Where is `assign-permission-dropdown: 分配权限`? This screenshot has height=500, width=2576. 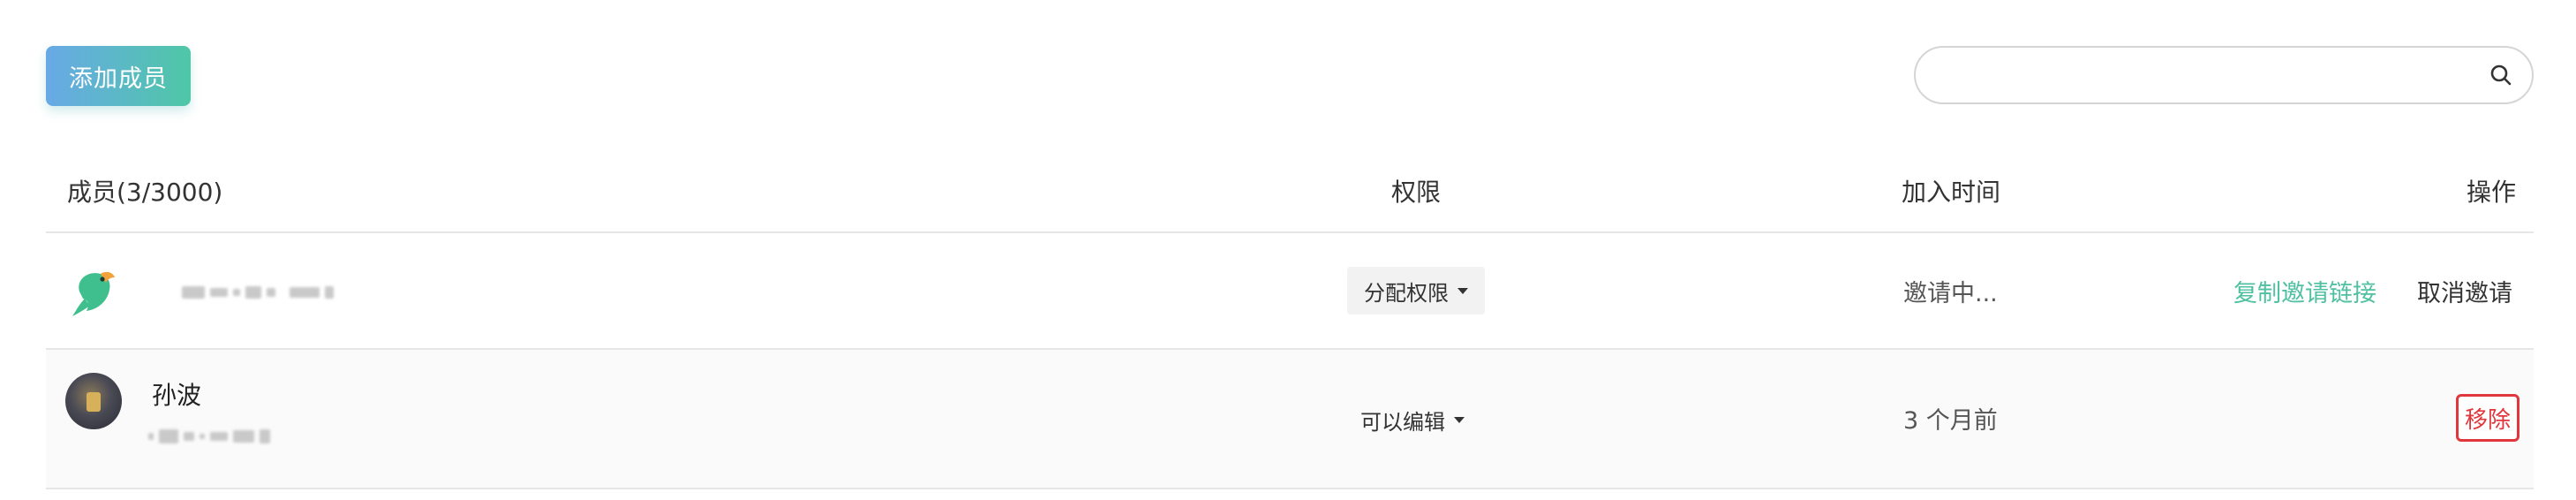 assign-permission-dropdown: 分配权限 is located at coordinates (1416, 290).